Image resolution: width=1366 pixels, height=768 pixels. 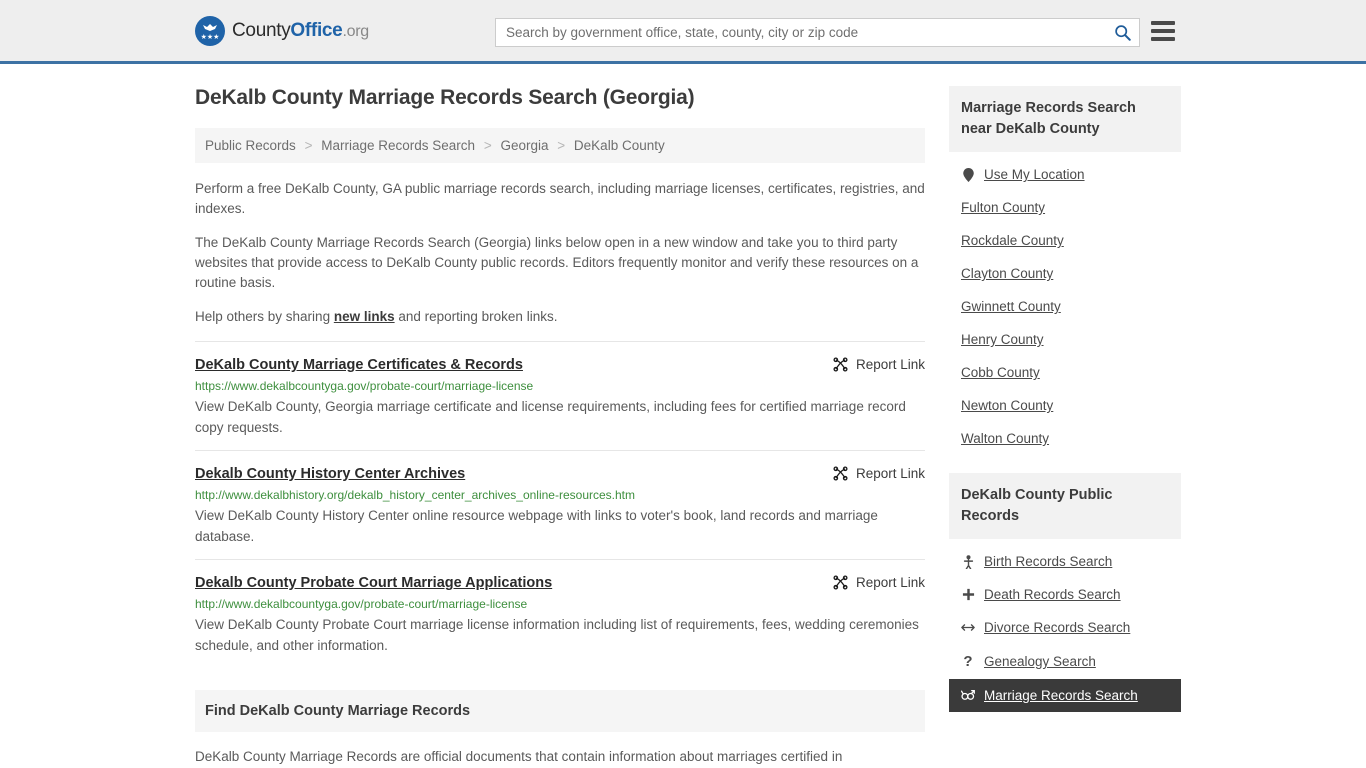 I want to click on sidebar-item-fulton-county: Fulton County, so click(x=1065, y=207).